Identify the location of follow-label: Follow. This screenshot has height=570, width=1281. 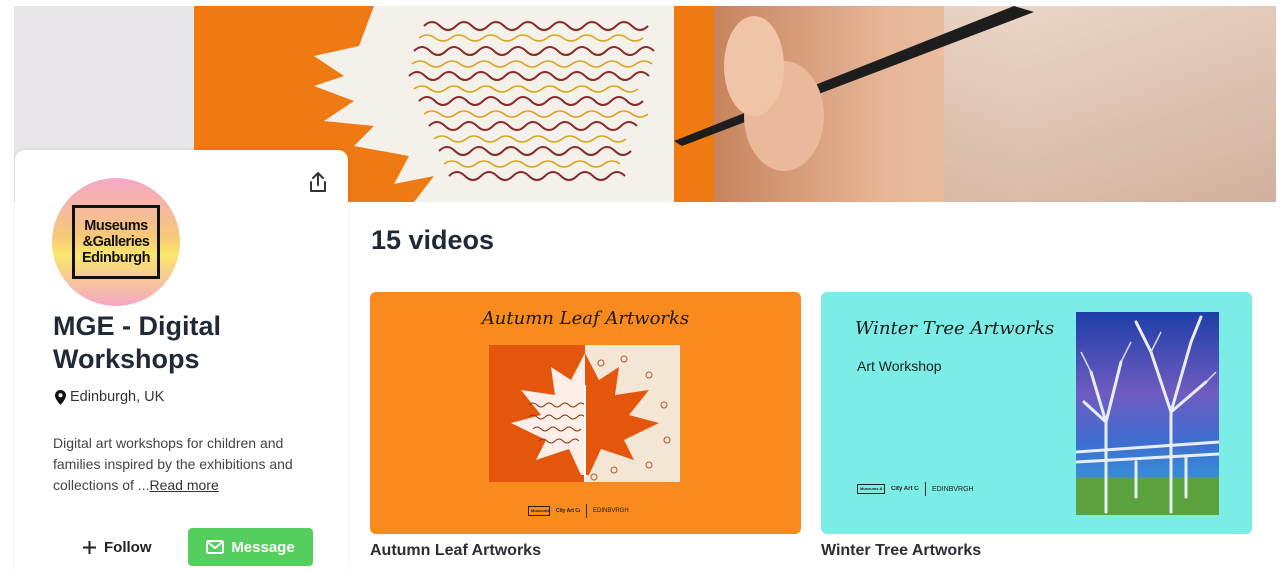
(128, 547).